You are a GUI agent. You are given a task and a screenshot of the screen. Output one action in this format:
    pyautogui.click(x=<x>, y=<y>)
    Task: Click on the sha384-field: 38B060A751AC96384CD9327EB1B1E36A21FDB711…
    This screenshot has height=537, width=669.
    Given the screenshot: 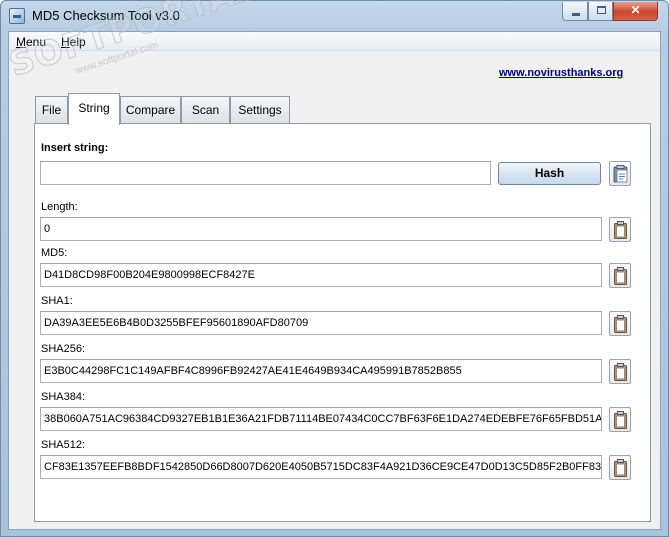 What is the action you would take?
    pyautogui.click(x=321, y=419)
    